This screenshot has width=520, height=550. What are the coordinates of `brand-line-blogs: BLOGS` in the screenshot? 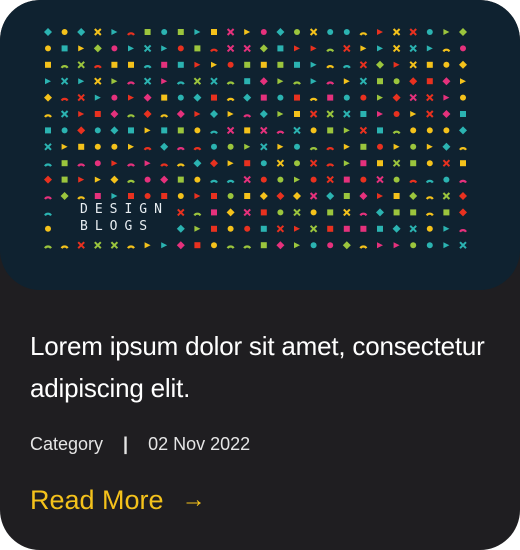 It's located at (117, 226).